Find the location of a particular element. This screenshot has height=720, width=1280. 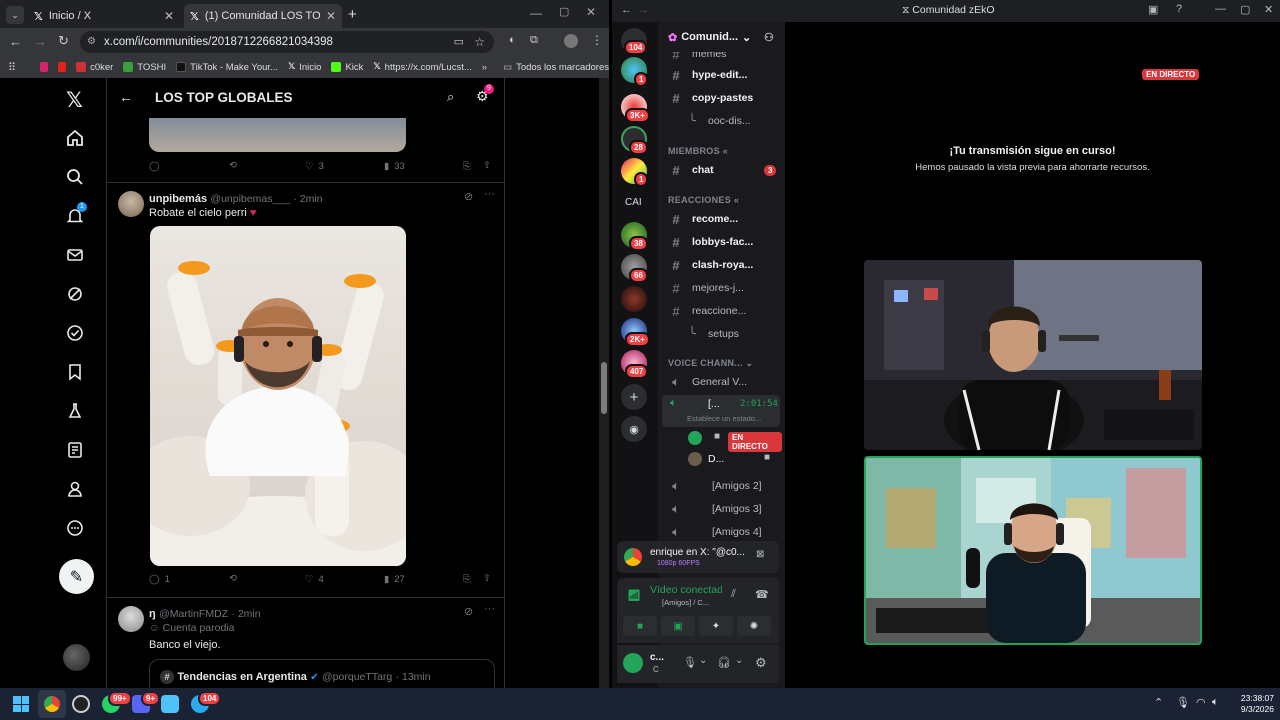

voice-user-self: ■ EN DIRECTO is located at coordinates (735, 441).